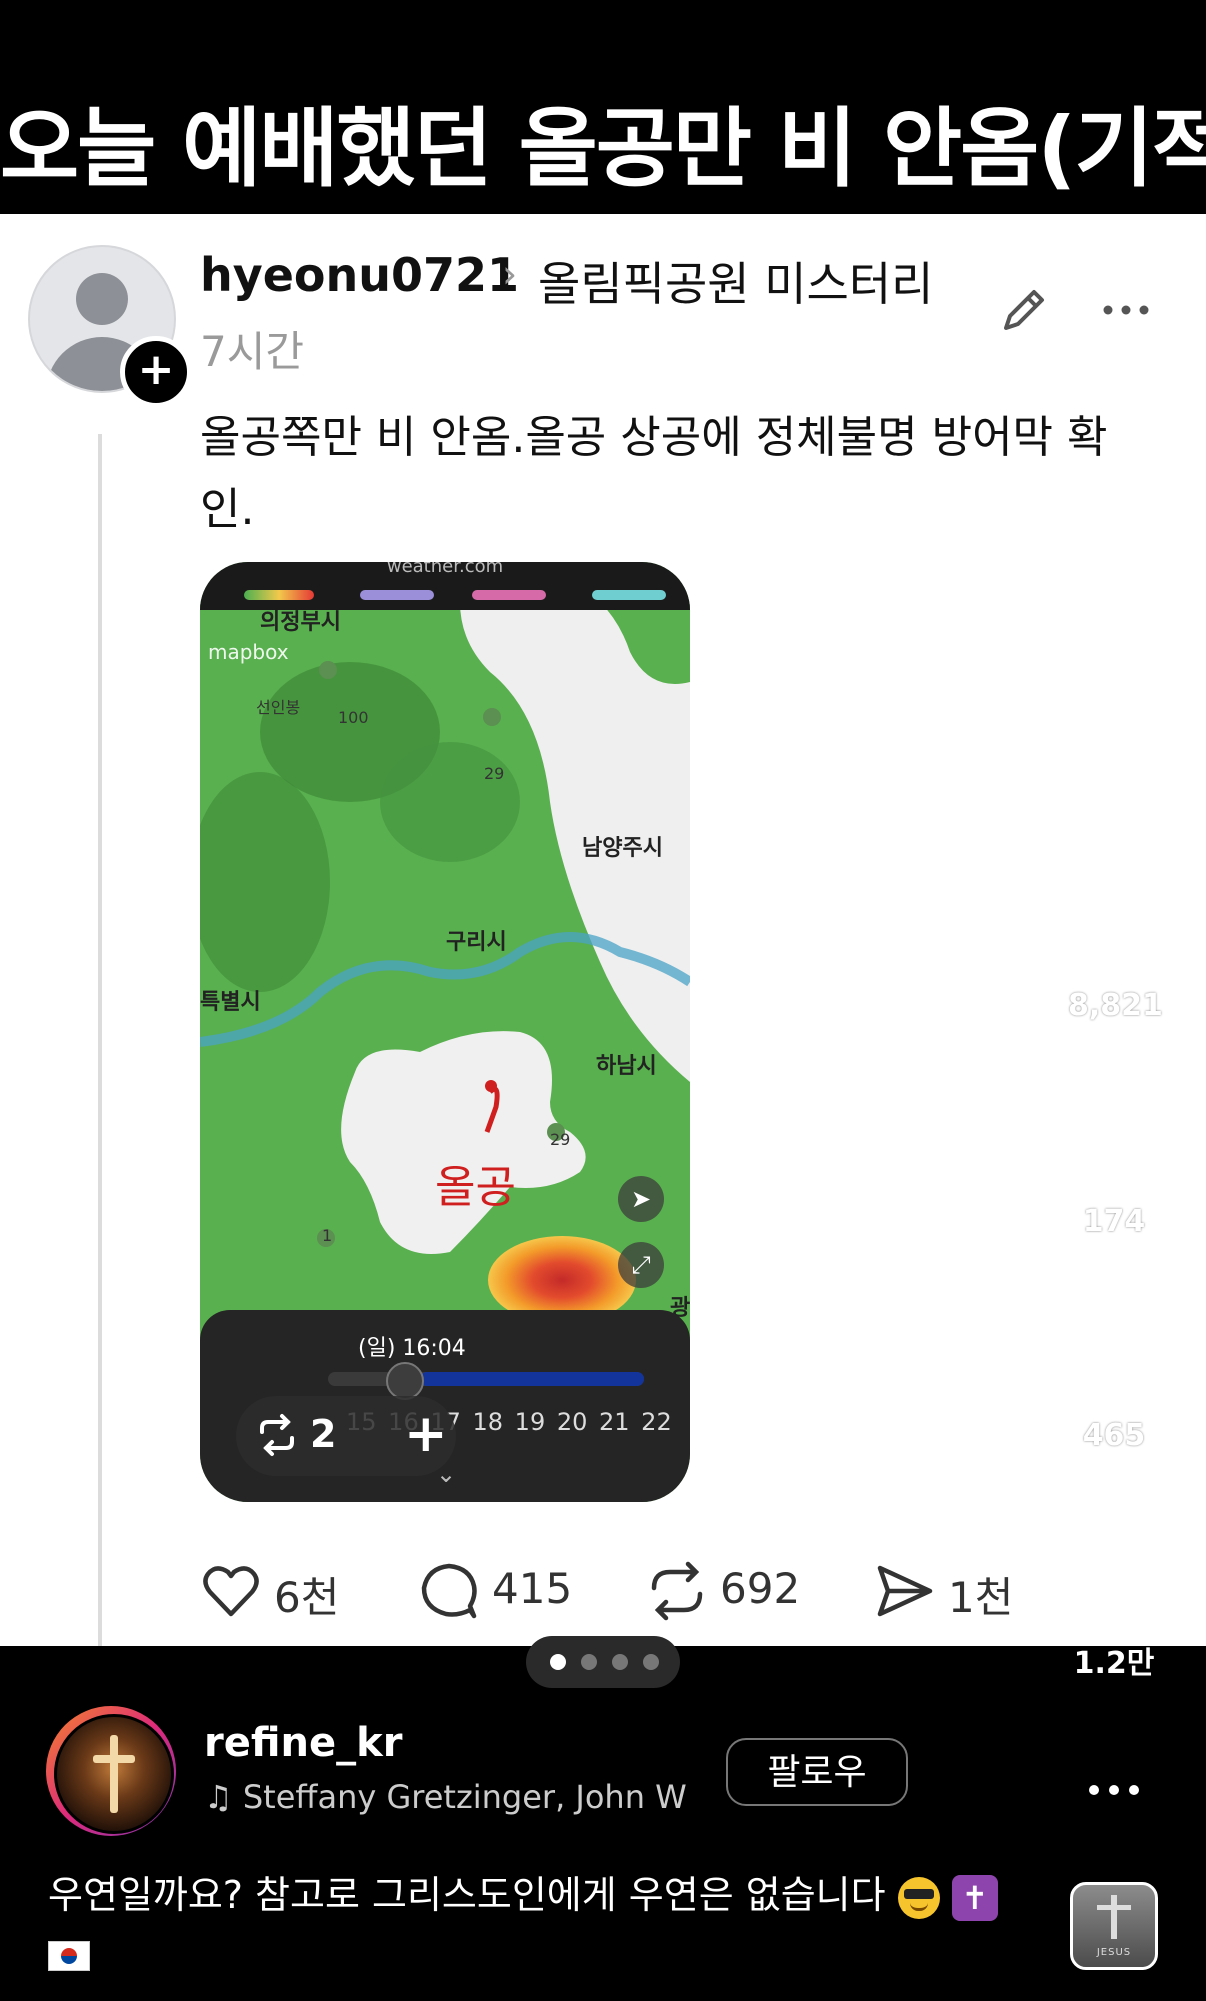 Image resolution: width=1206 pixels, height=2001 pixels. Describe the element at coordinates (156, 372) in the screenshot. I see `follow-plus-icon: +` at that location.